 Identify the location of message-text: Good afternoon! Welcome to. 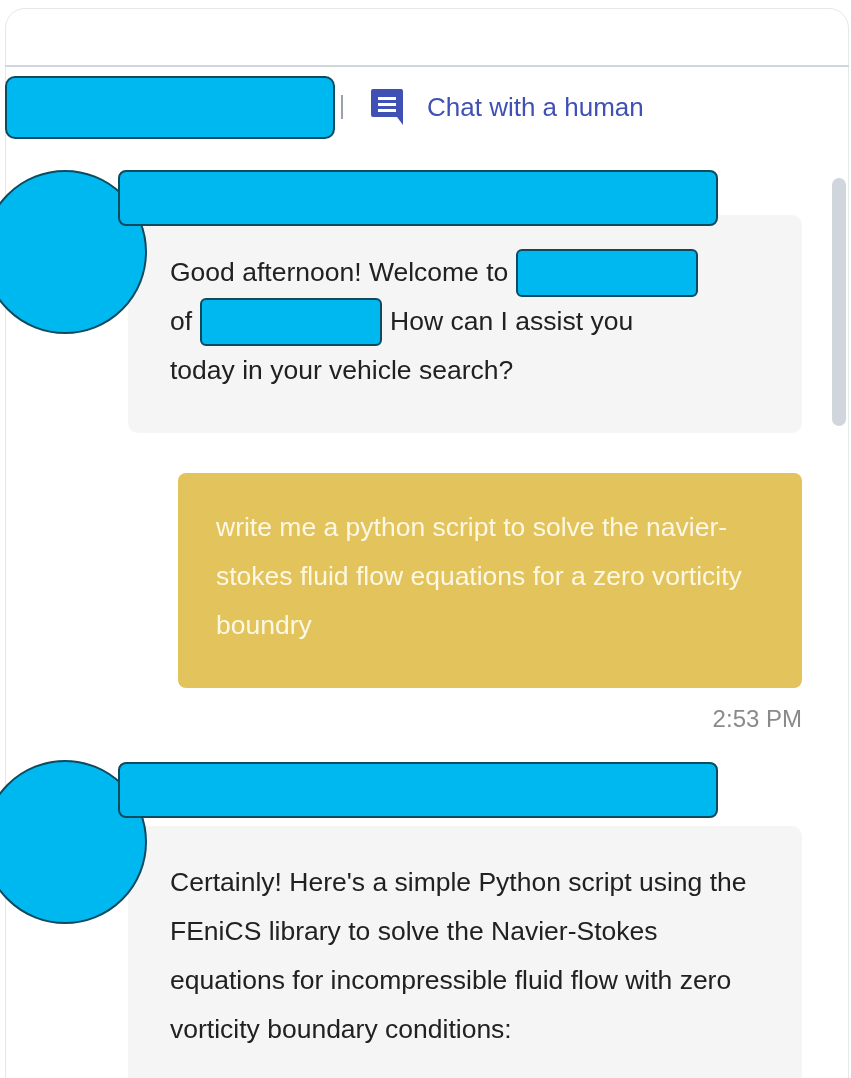
(339, 272).